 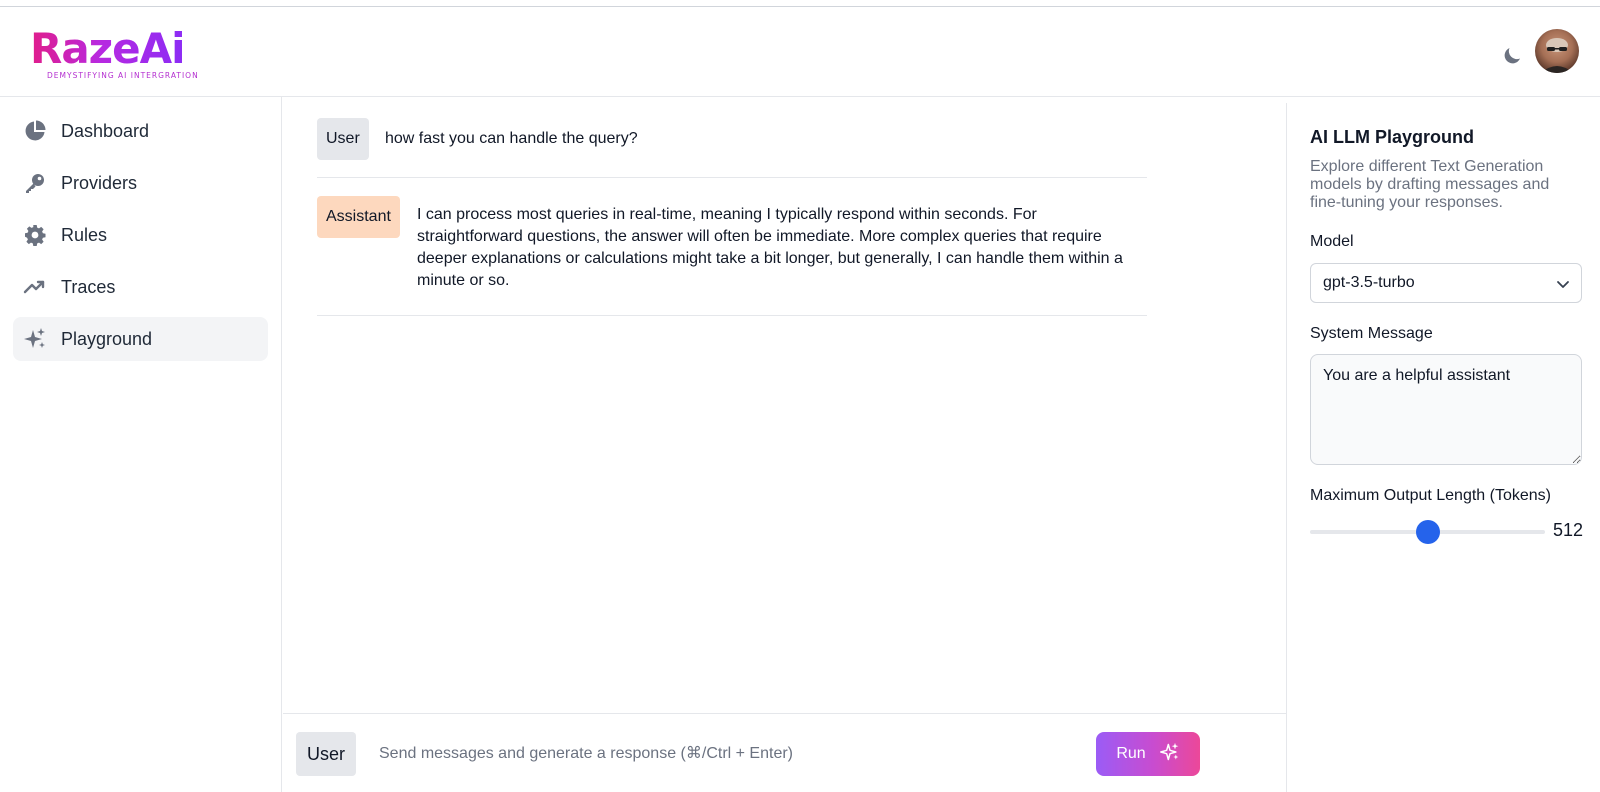 What do you see at coordinates (140, 183) in the screenshot?
I see `sidebar-item-providers: Providers` at bounding box center [140, 183].